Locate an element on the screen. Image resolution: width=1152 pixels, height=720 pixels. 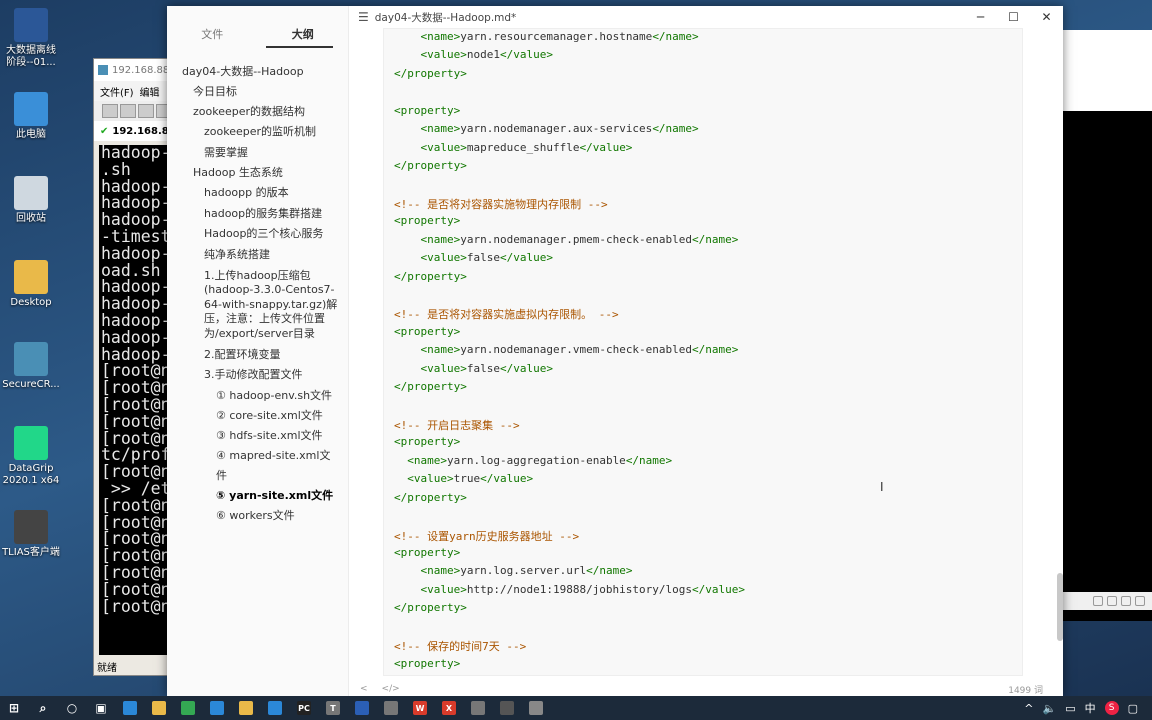
outline-item: hadoop的服务集群搭建 is located at coordinates (258, 214).